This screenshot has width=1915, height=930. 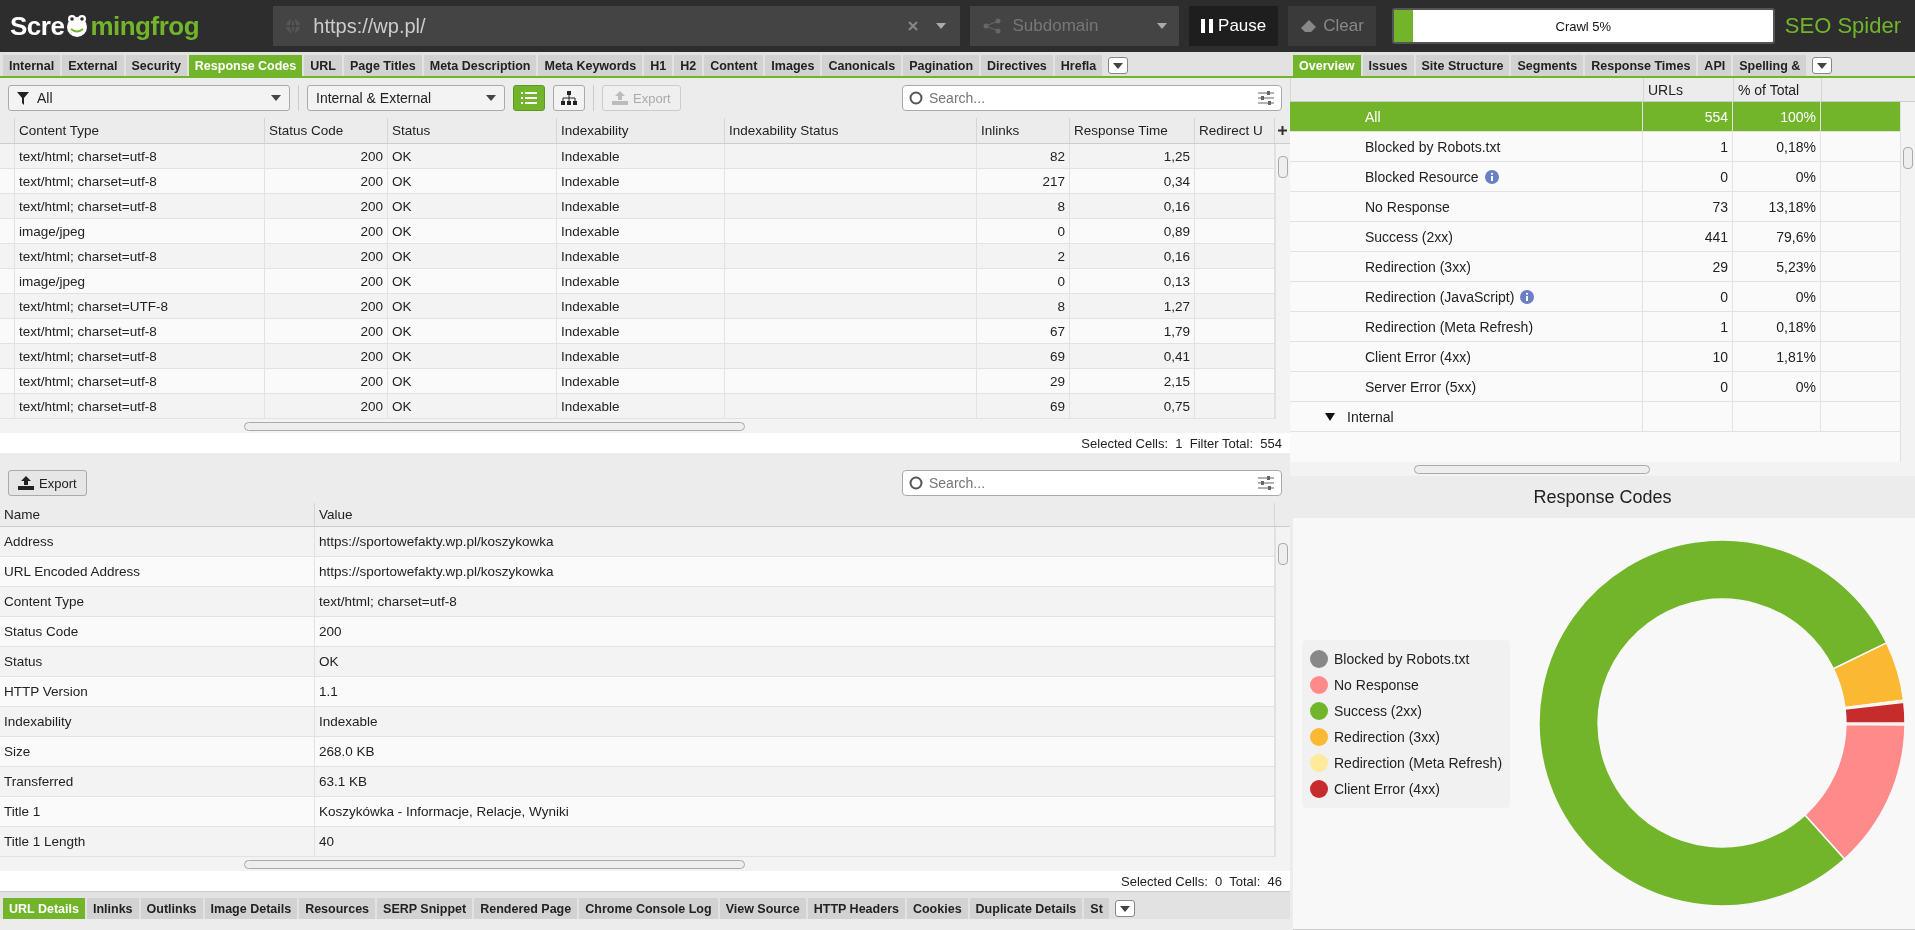 What do you see at coordinates (1132, 356) in the screenshot?
I see `table-cell: 0,41` at bounding box center [1132, 356].